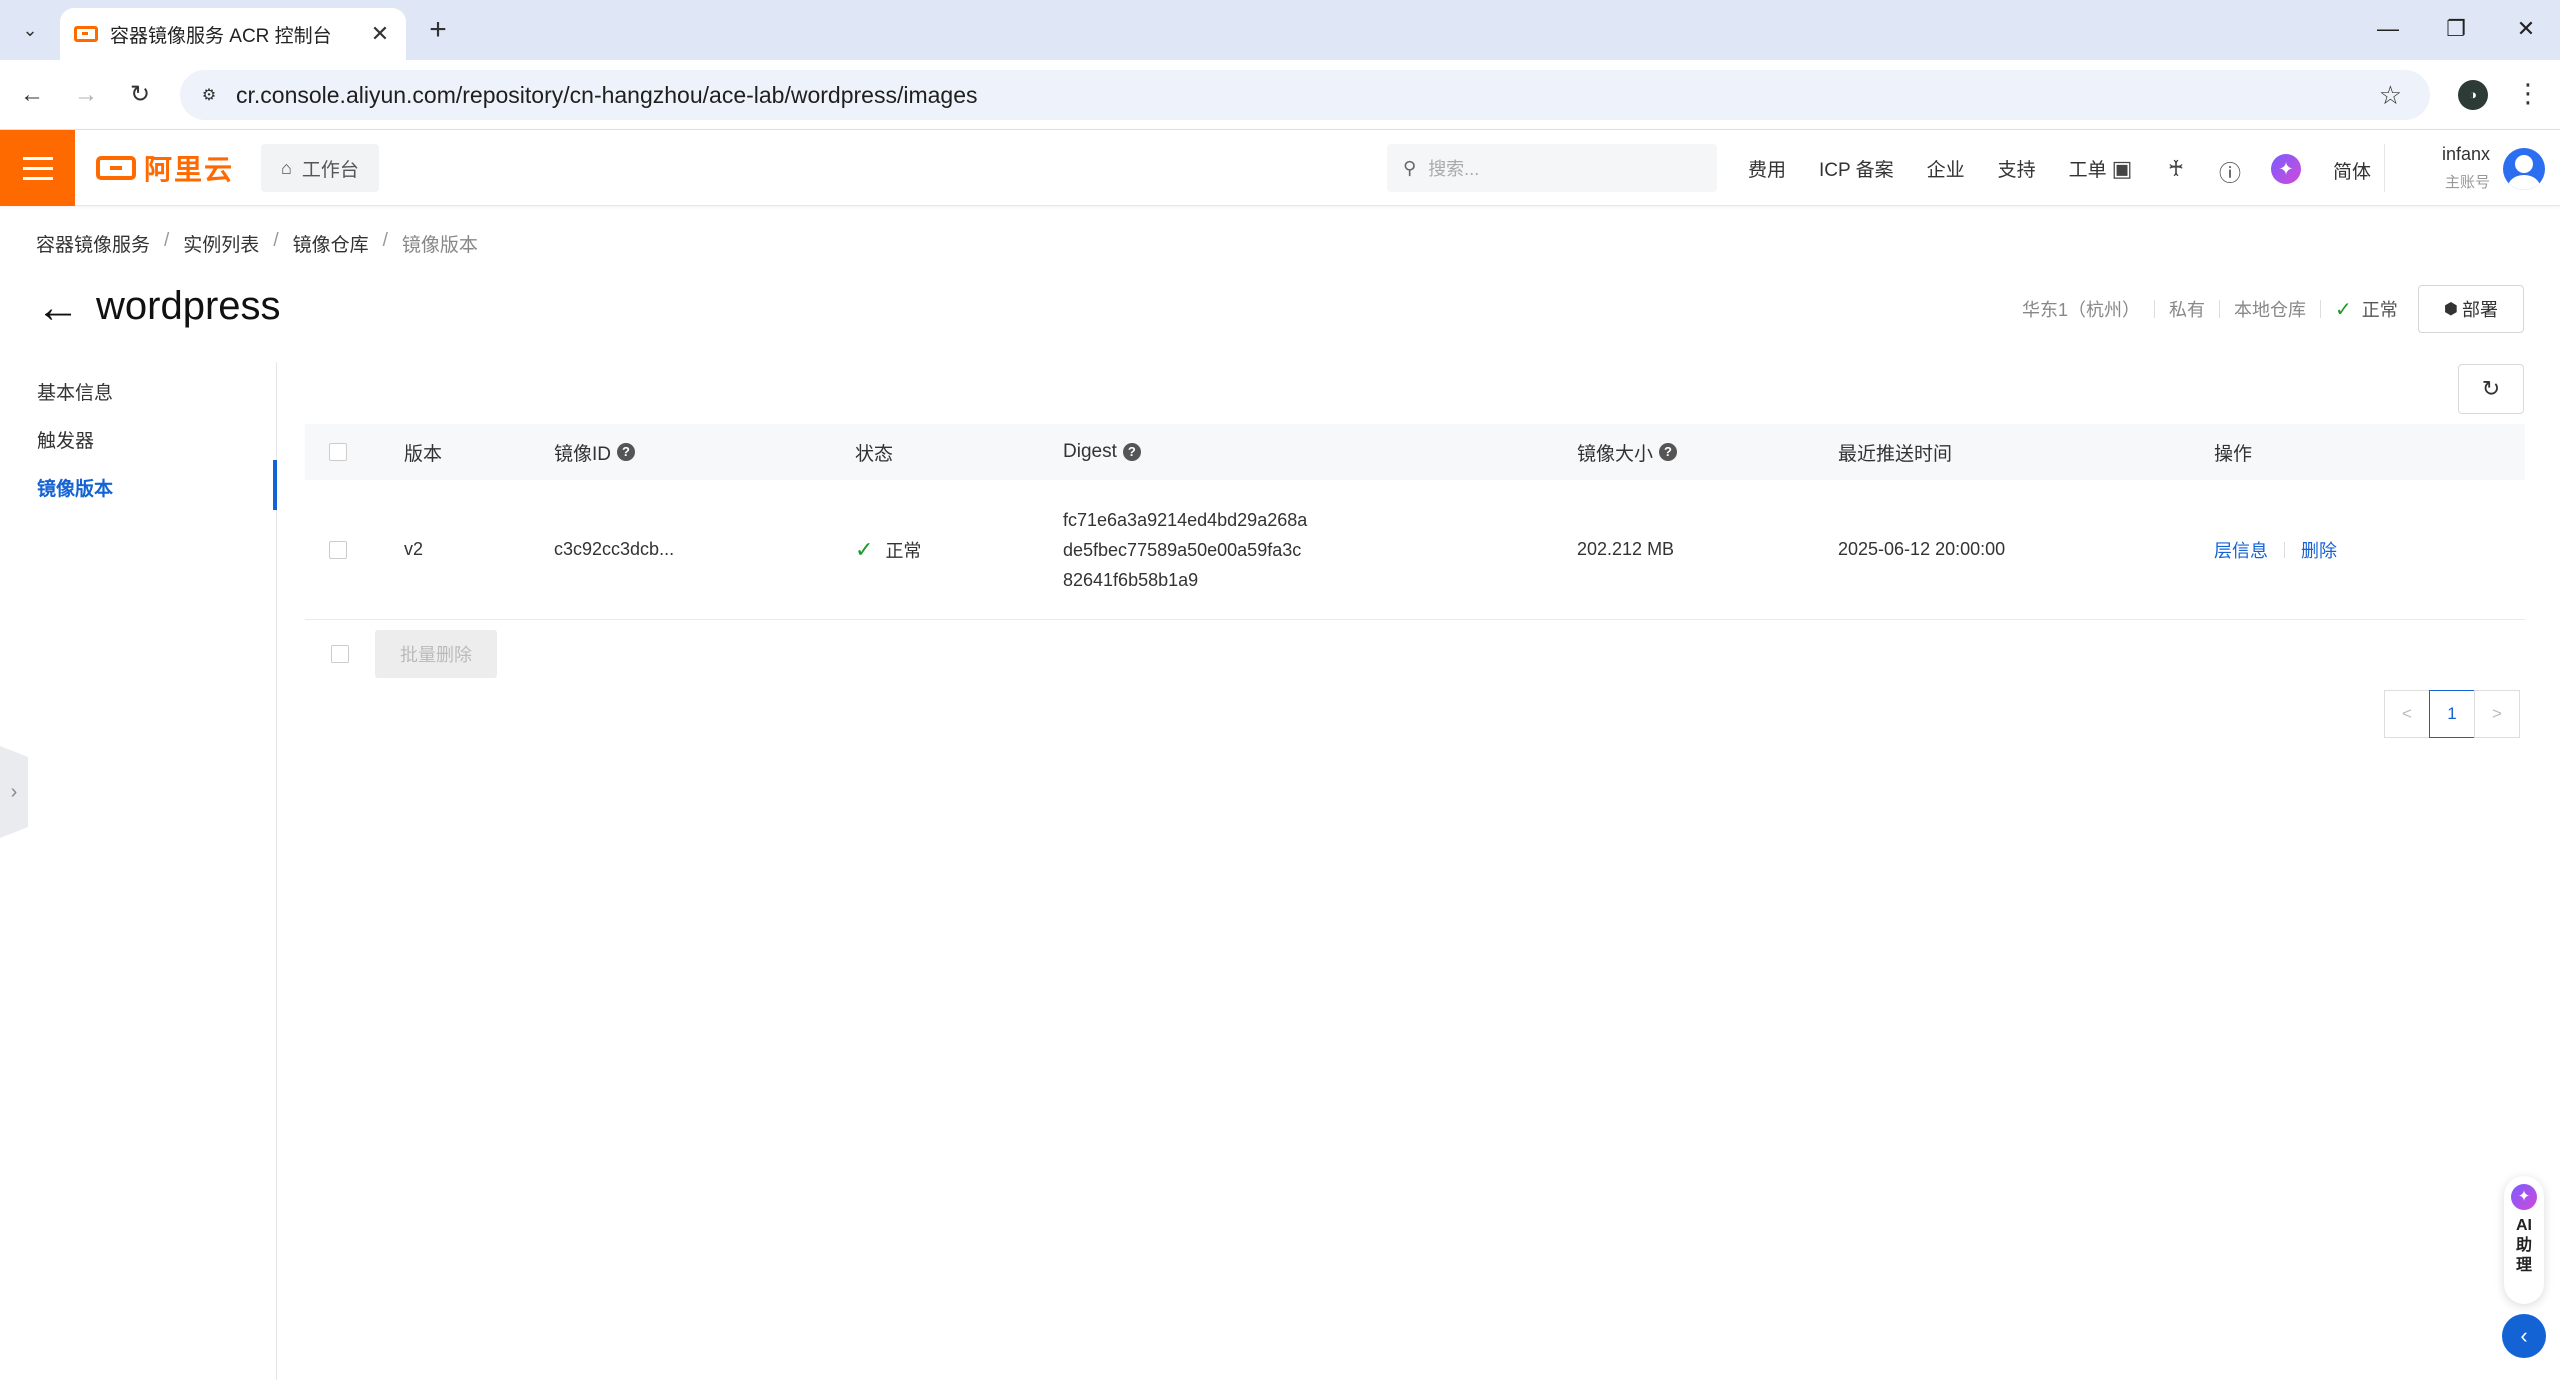 This screenshot has width=2560, height=1380. What do you see at coordinates (438, 30) in the screenshot?
I see `new-tab-plus-icon: +` at bounding box center [438, 30].